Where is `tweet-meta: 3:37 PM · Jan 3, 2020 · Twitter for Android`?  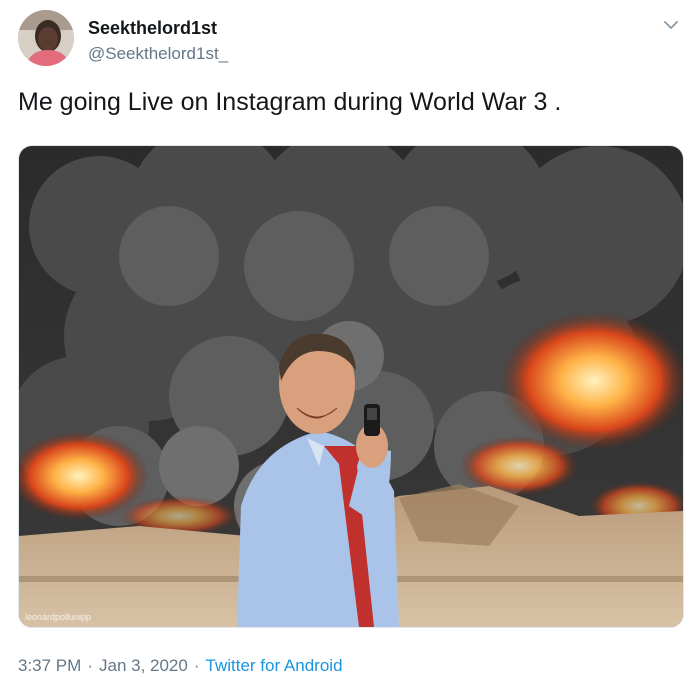 tweet-meta: 3:37 PM · Jan 3, 2020 · Twitter for Android is located at coordinates (180, 666).